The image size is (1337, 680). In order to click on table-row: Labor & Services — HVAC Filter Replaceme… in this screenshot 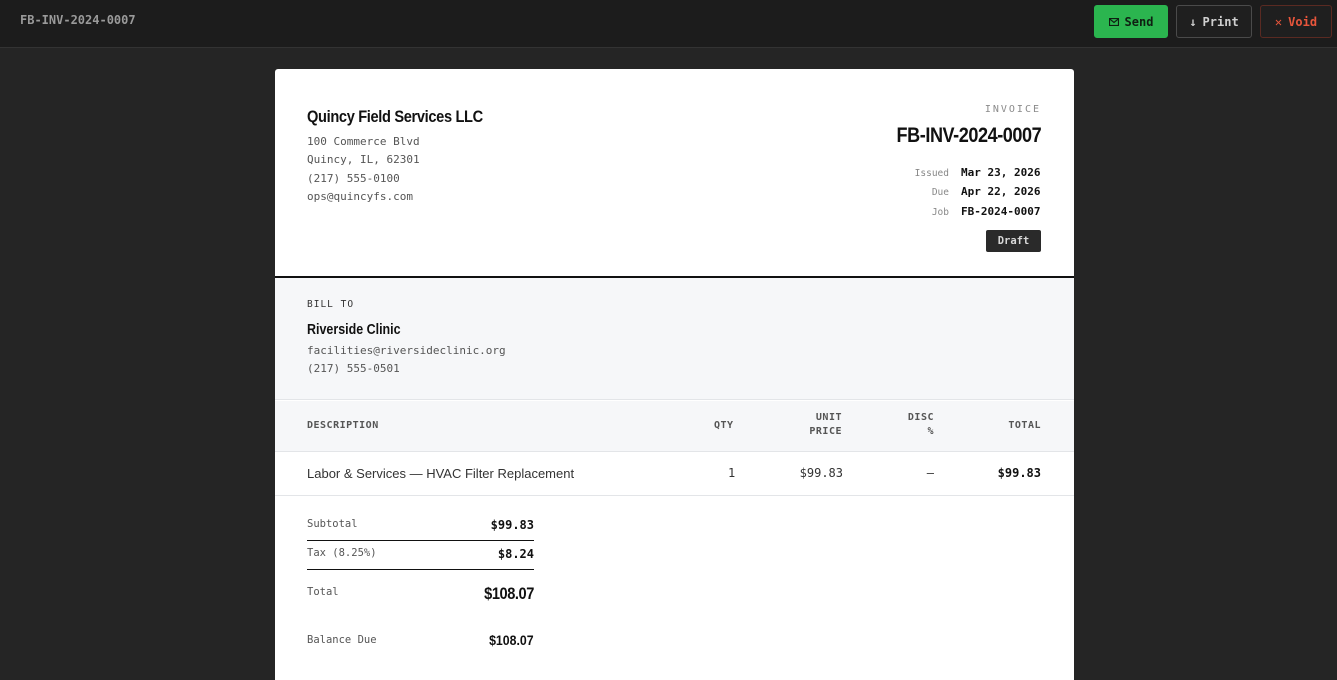, I will do `click(674, 474)`.